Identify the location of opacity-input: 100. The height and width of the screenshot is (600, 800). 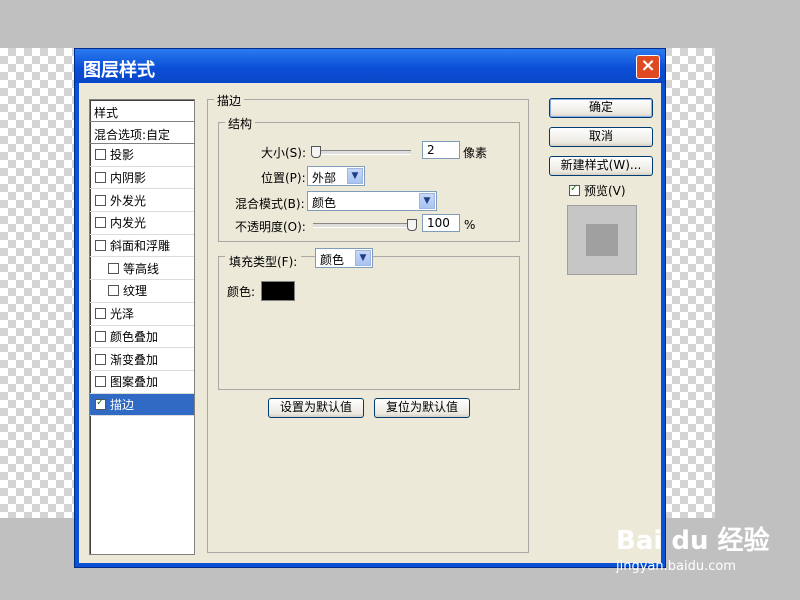
(441, 223).